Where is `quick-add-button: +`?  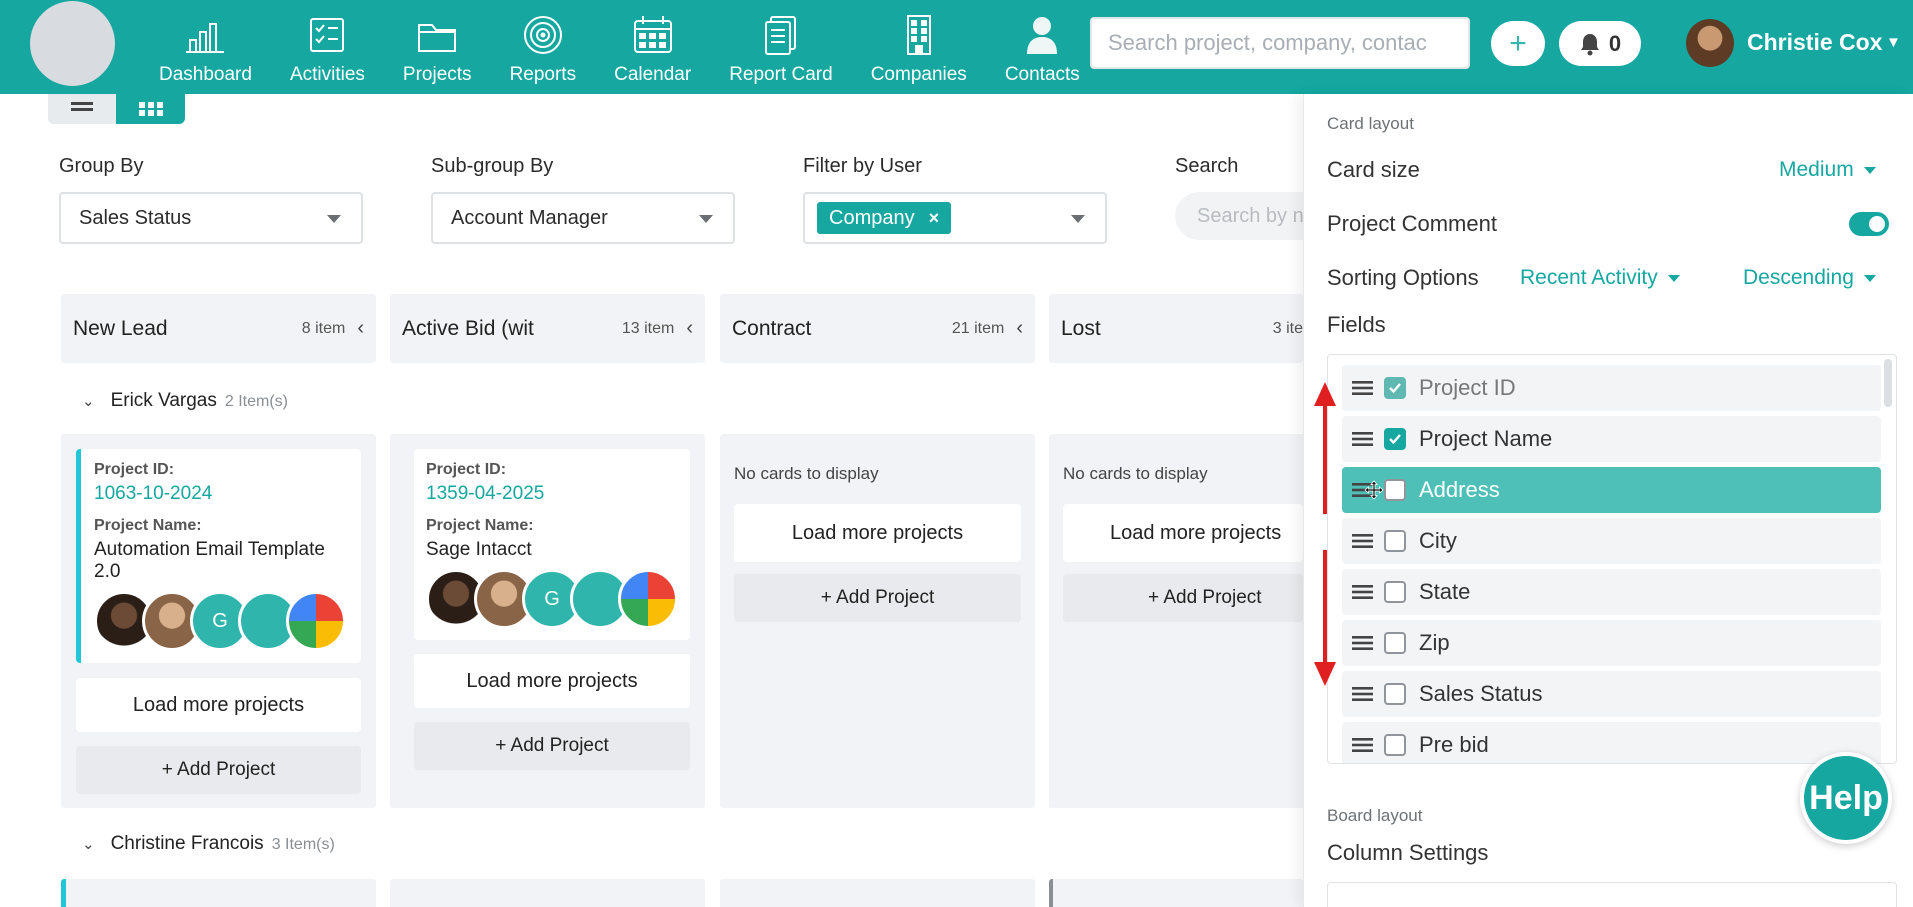 quick-add-button: + is located at coordinates (1518, 43).